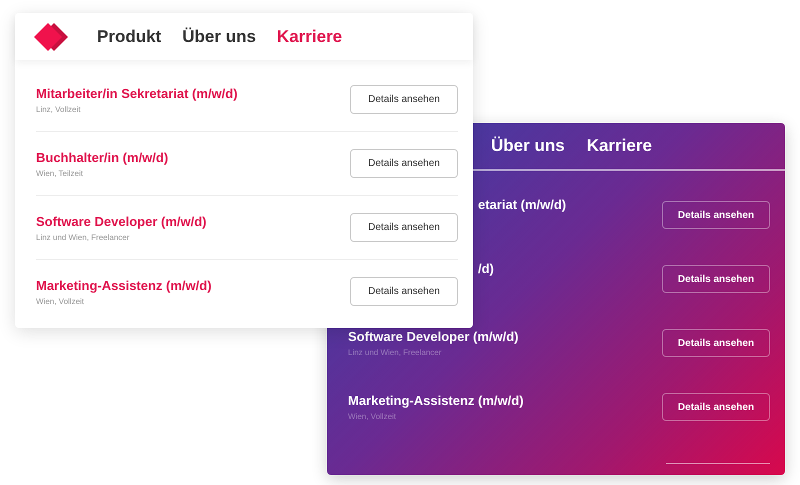 The height and width of the screenshot is (485, 800). What do you see at coordinates (486, 268) in the screenshot?
I see `job-title: /d)` at bounding box center [486, 268].